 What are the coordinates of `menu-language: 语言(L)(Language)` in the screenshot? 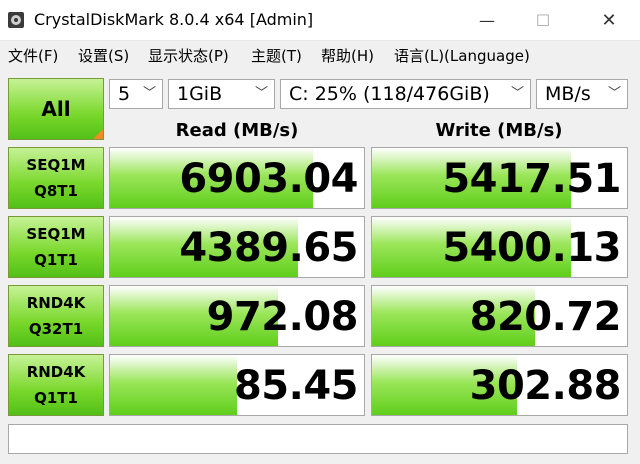 It's located at (462, 55).